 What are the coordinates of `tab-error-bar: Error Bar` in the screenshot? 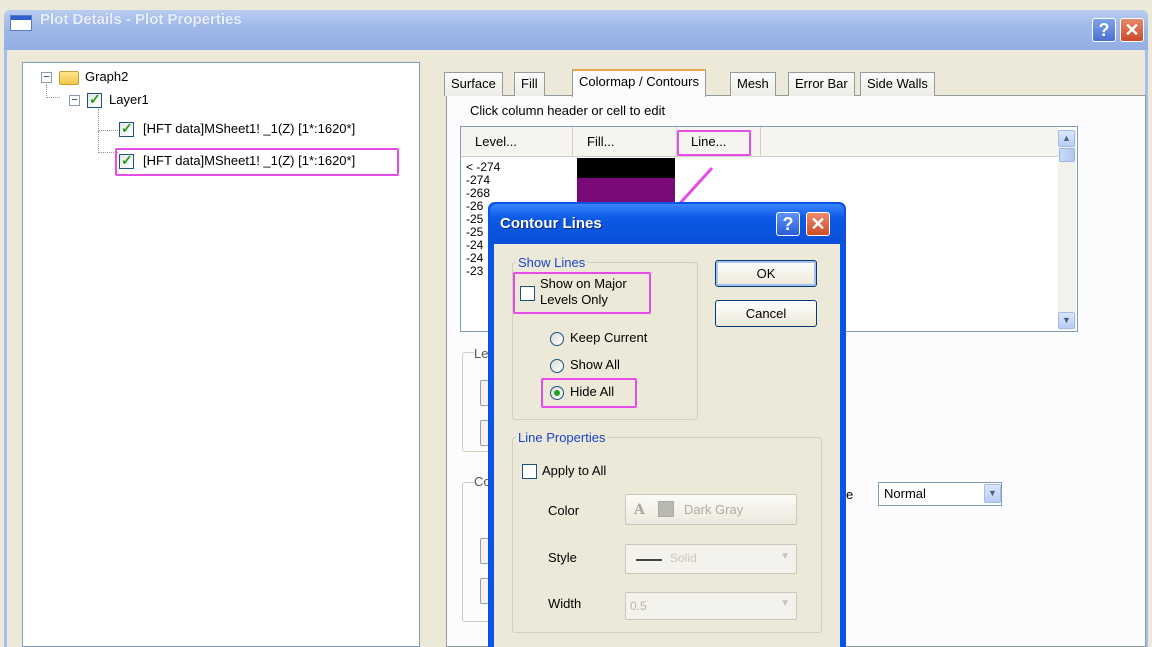 It's located at (821, 84).